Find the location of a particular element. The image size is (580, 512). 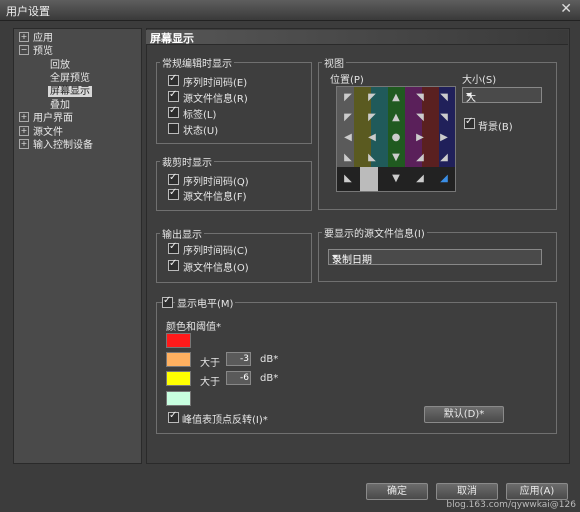

background-label: 背景(B) is located at coordinates (495, 127).